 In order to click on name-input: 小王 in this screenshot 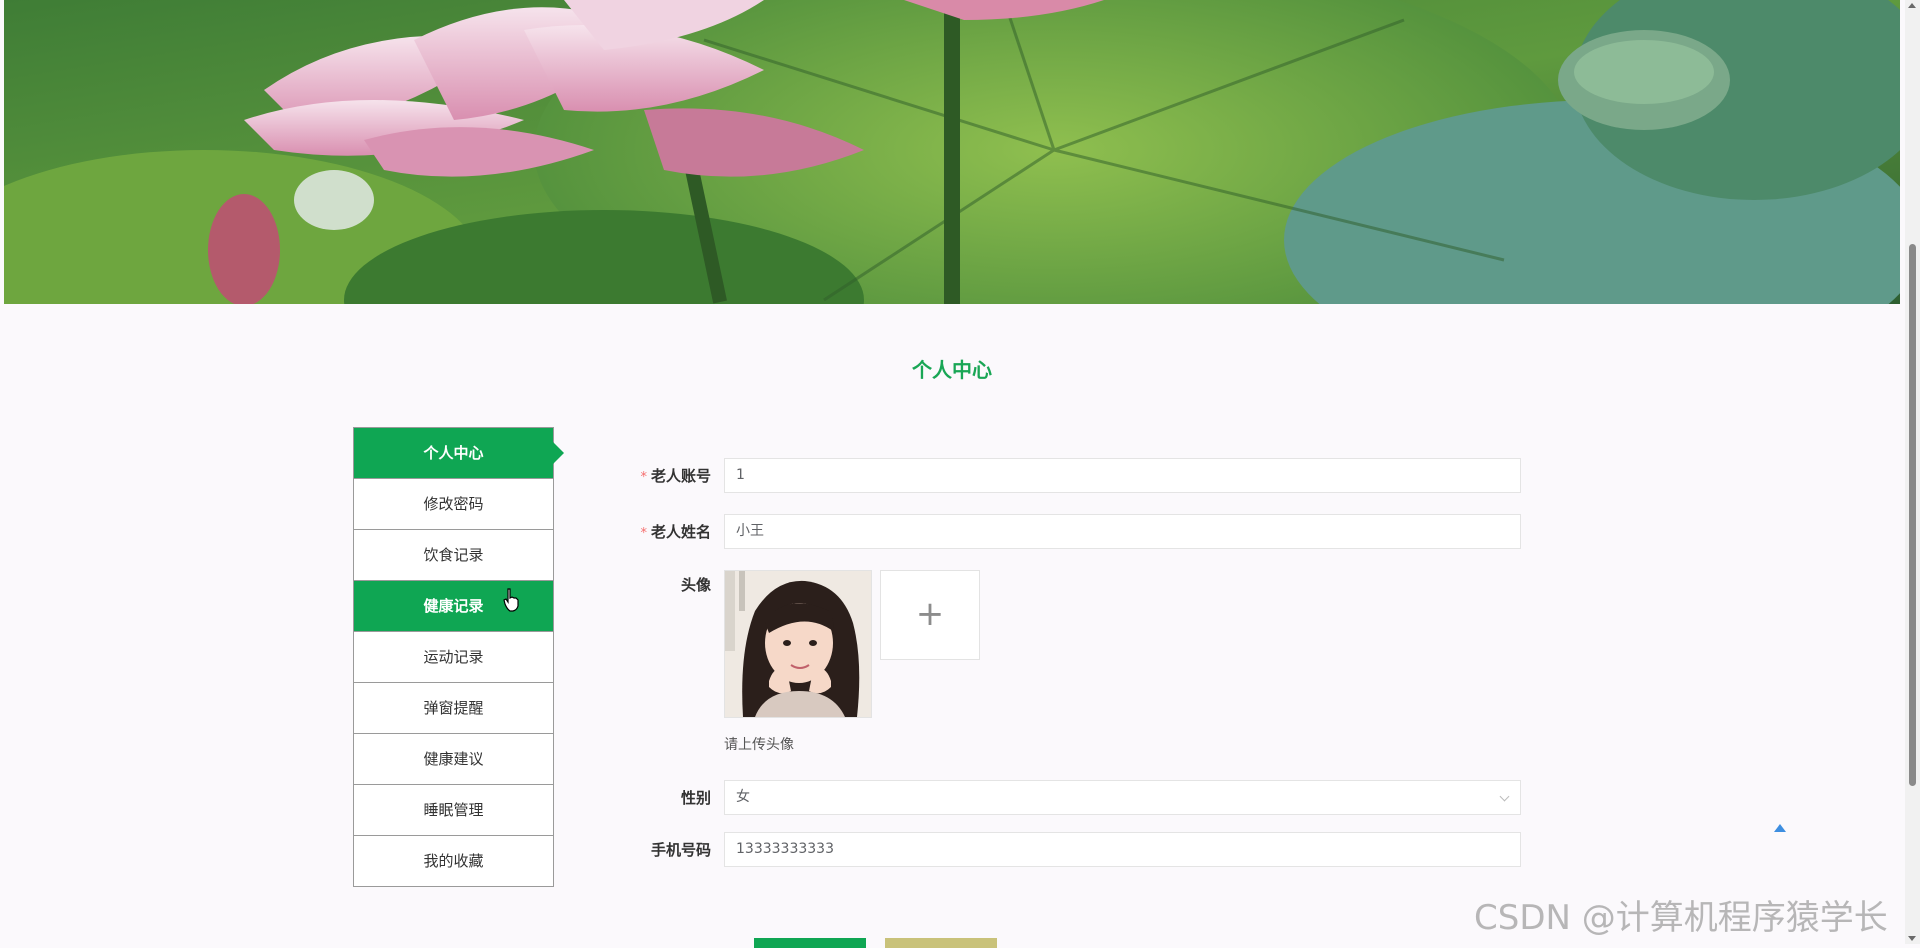, I will do `click(1122, 531)`.